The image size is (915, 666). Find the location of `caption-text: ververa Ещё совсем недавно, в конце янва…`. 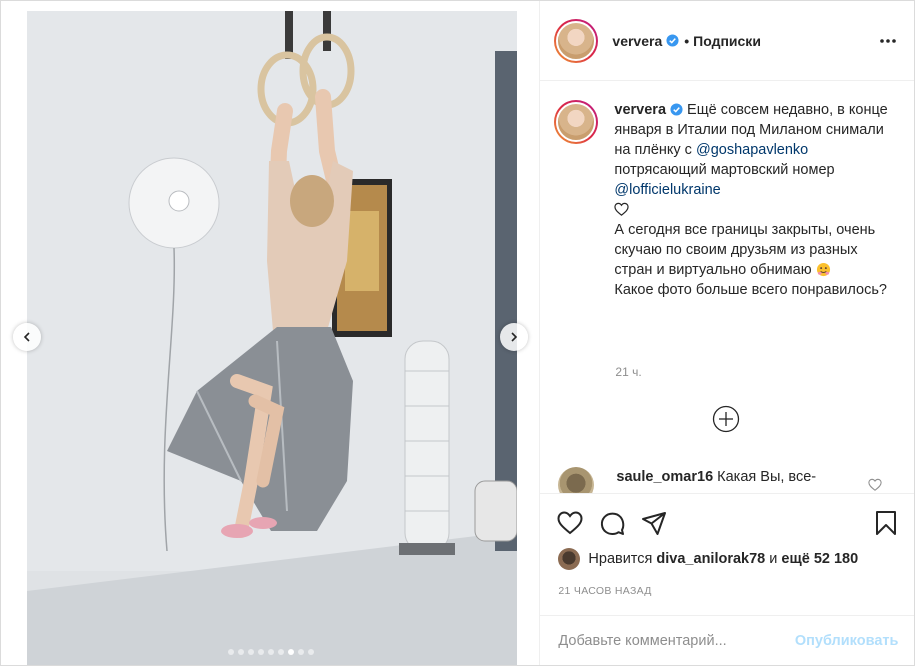

caption-text: ververa Ещё совсем недавно, в конце янва… is located at coordinates (752, 200).